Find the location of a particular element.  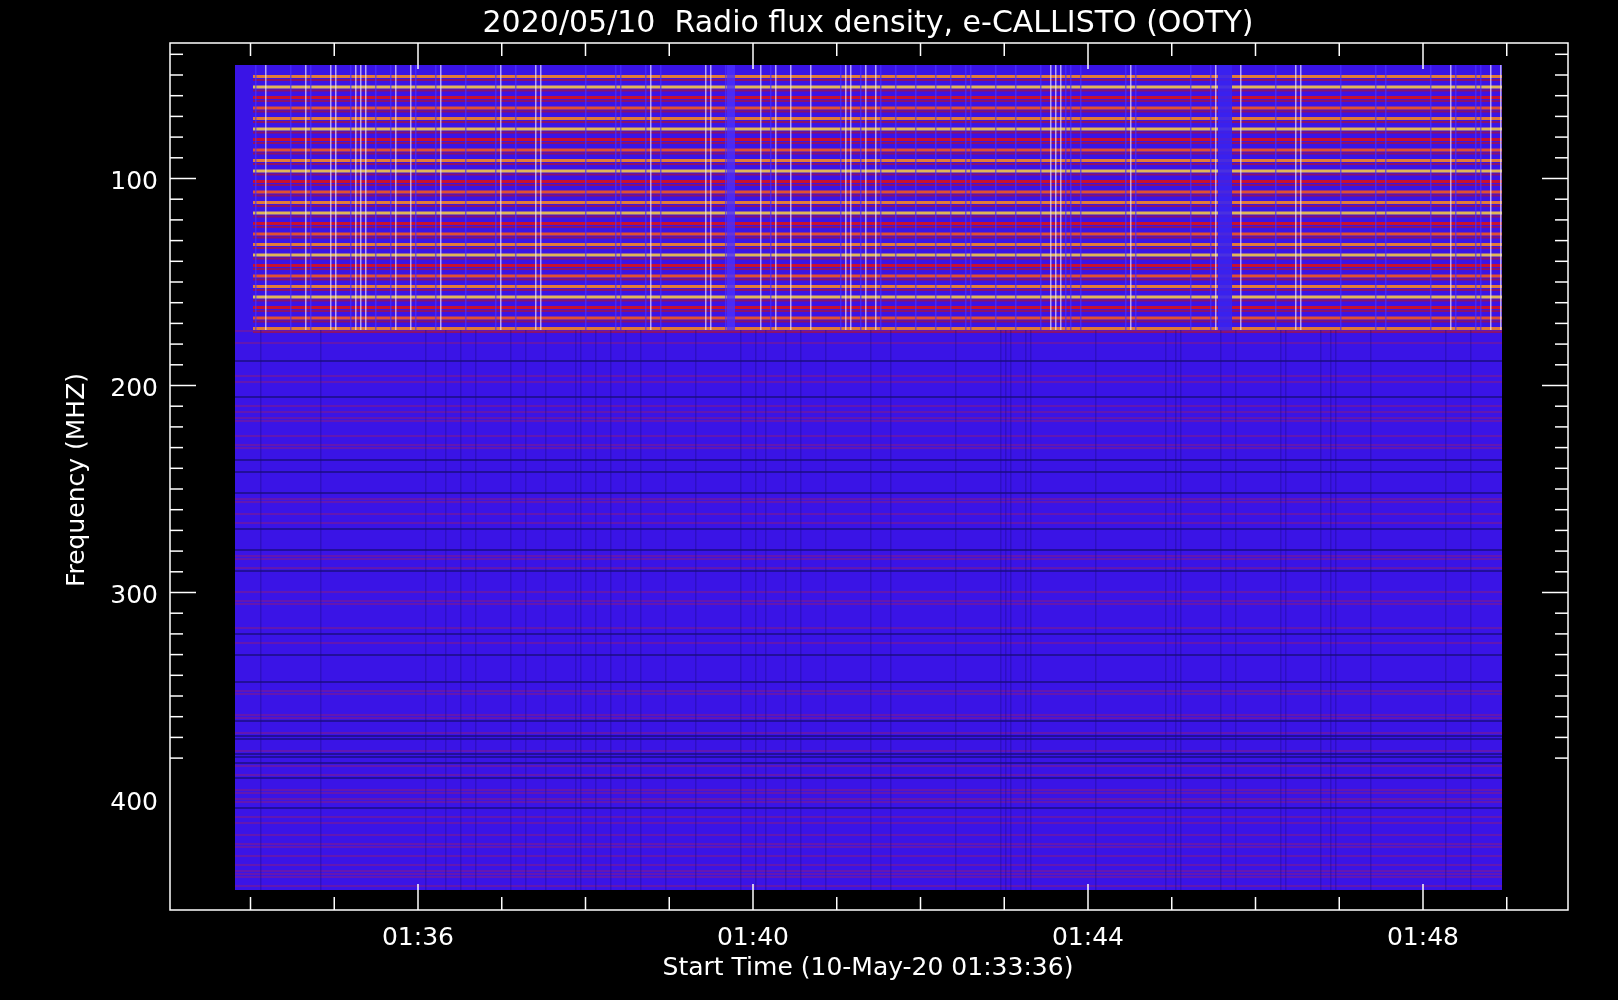

x-tick-label: 01:48 is located at coordinates (1423, 936).